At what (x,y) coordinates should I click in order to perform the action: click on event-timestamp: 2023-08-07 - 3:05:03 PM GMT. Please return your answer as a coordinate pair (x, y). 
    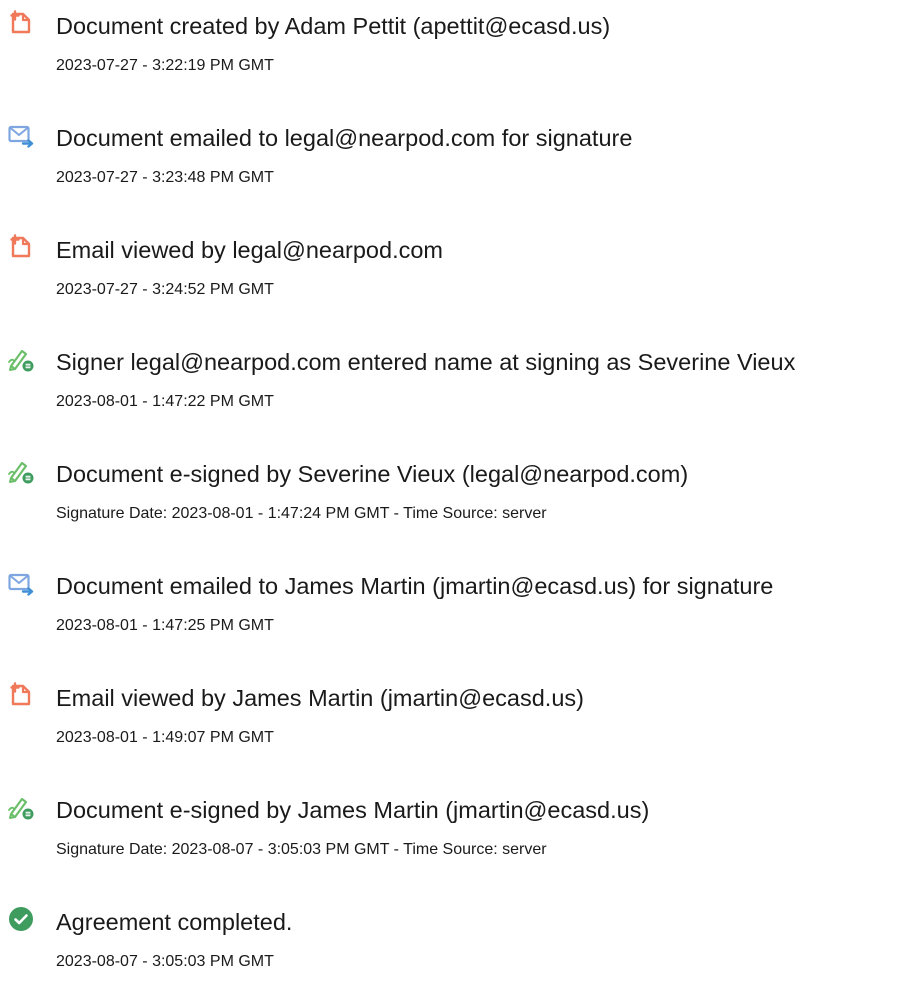
    Looking at the image, I should click on (165, 961).